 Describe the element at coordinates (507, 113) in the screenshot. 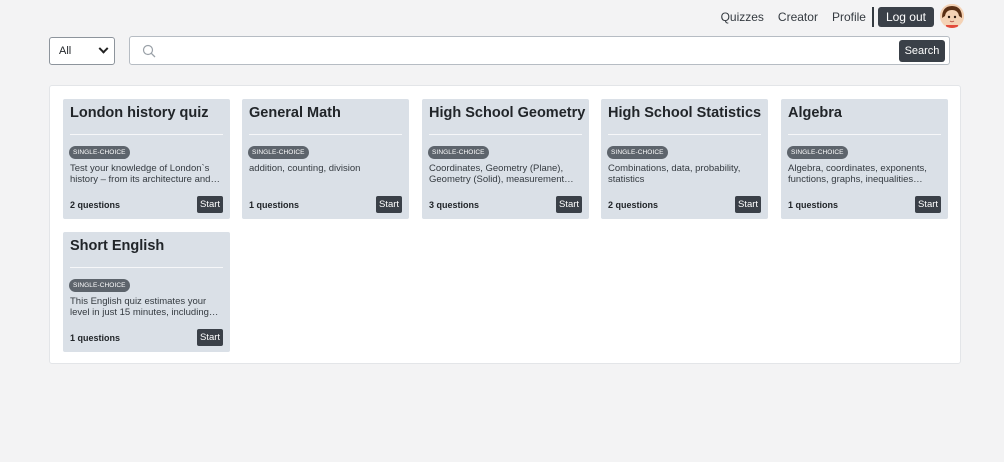

I see `quiz-title: High School Geometry` at that location.